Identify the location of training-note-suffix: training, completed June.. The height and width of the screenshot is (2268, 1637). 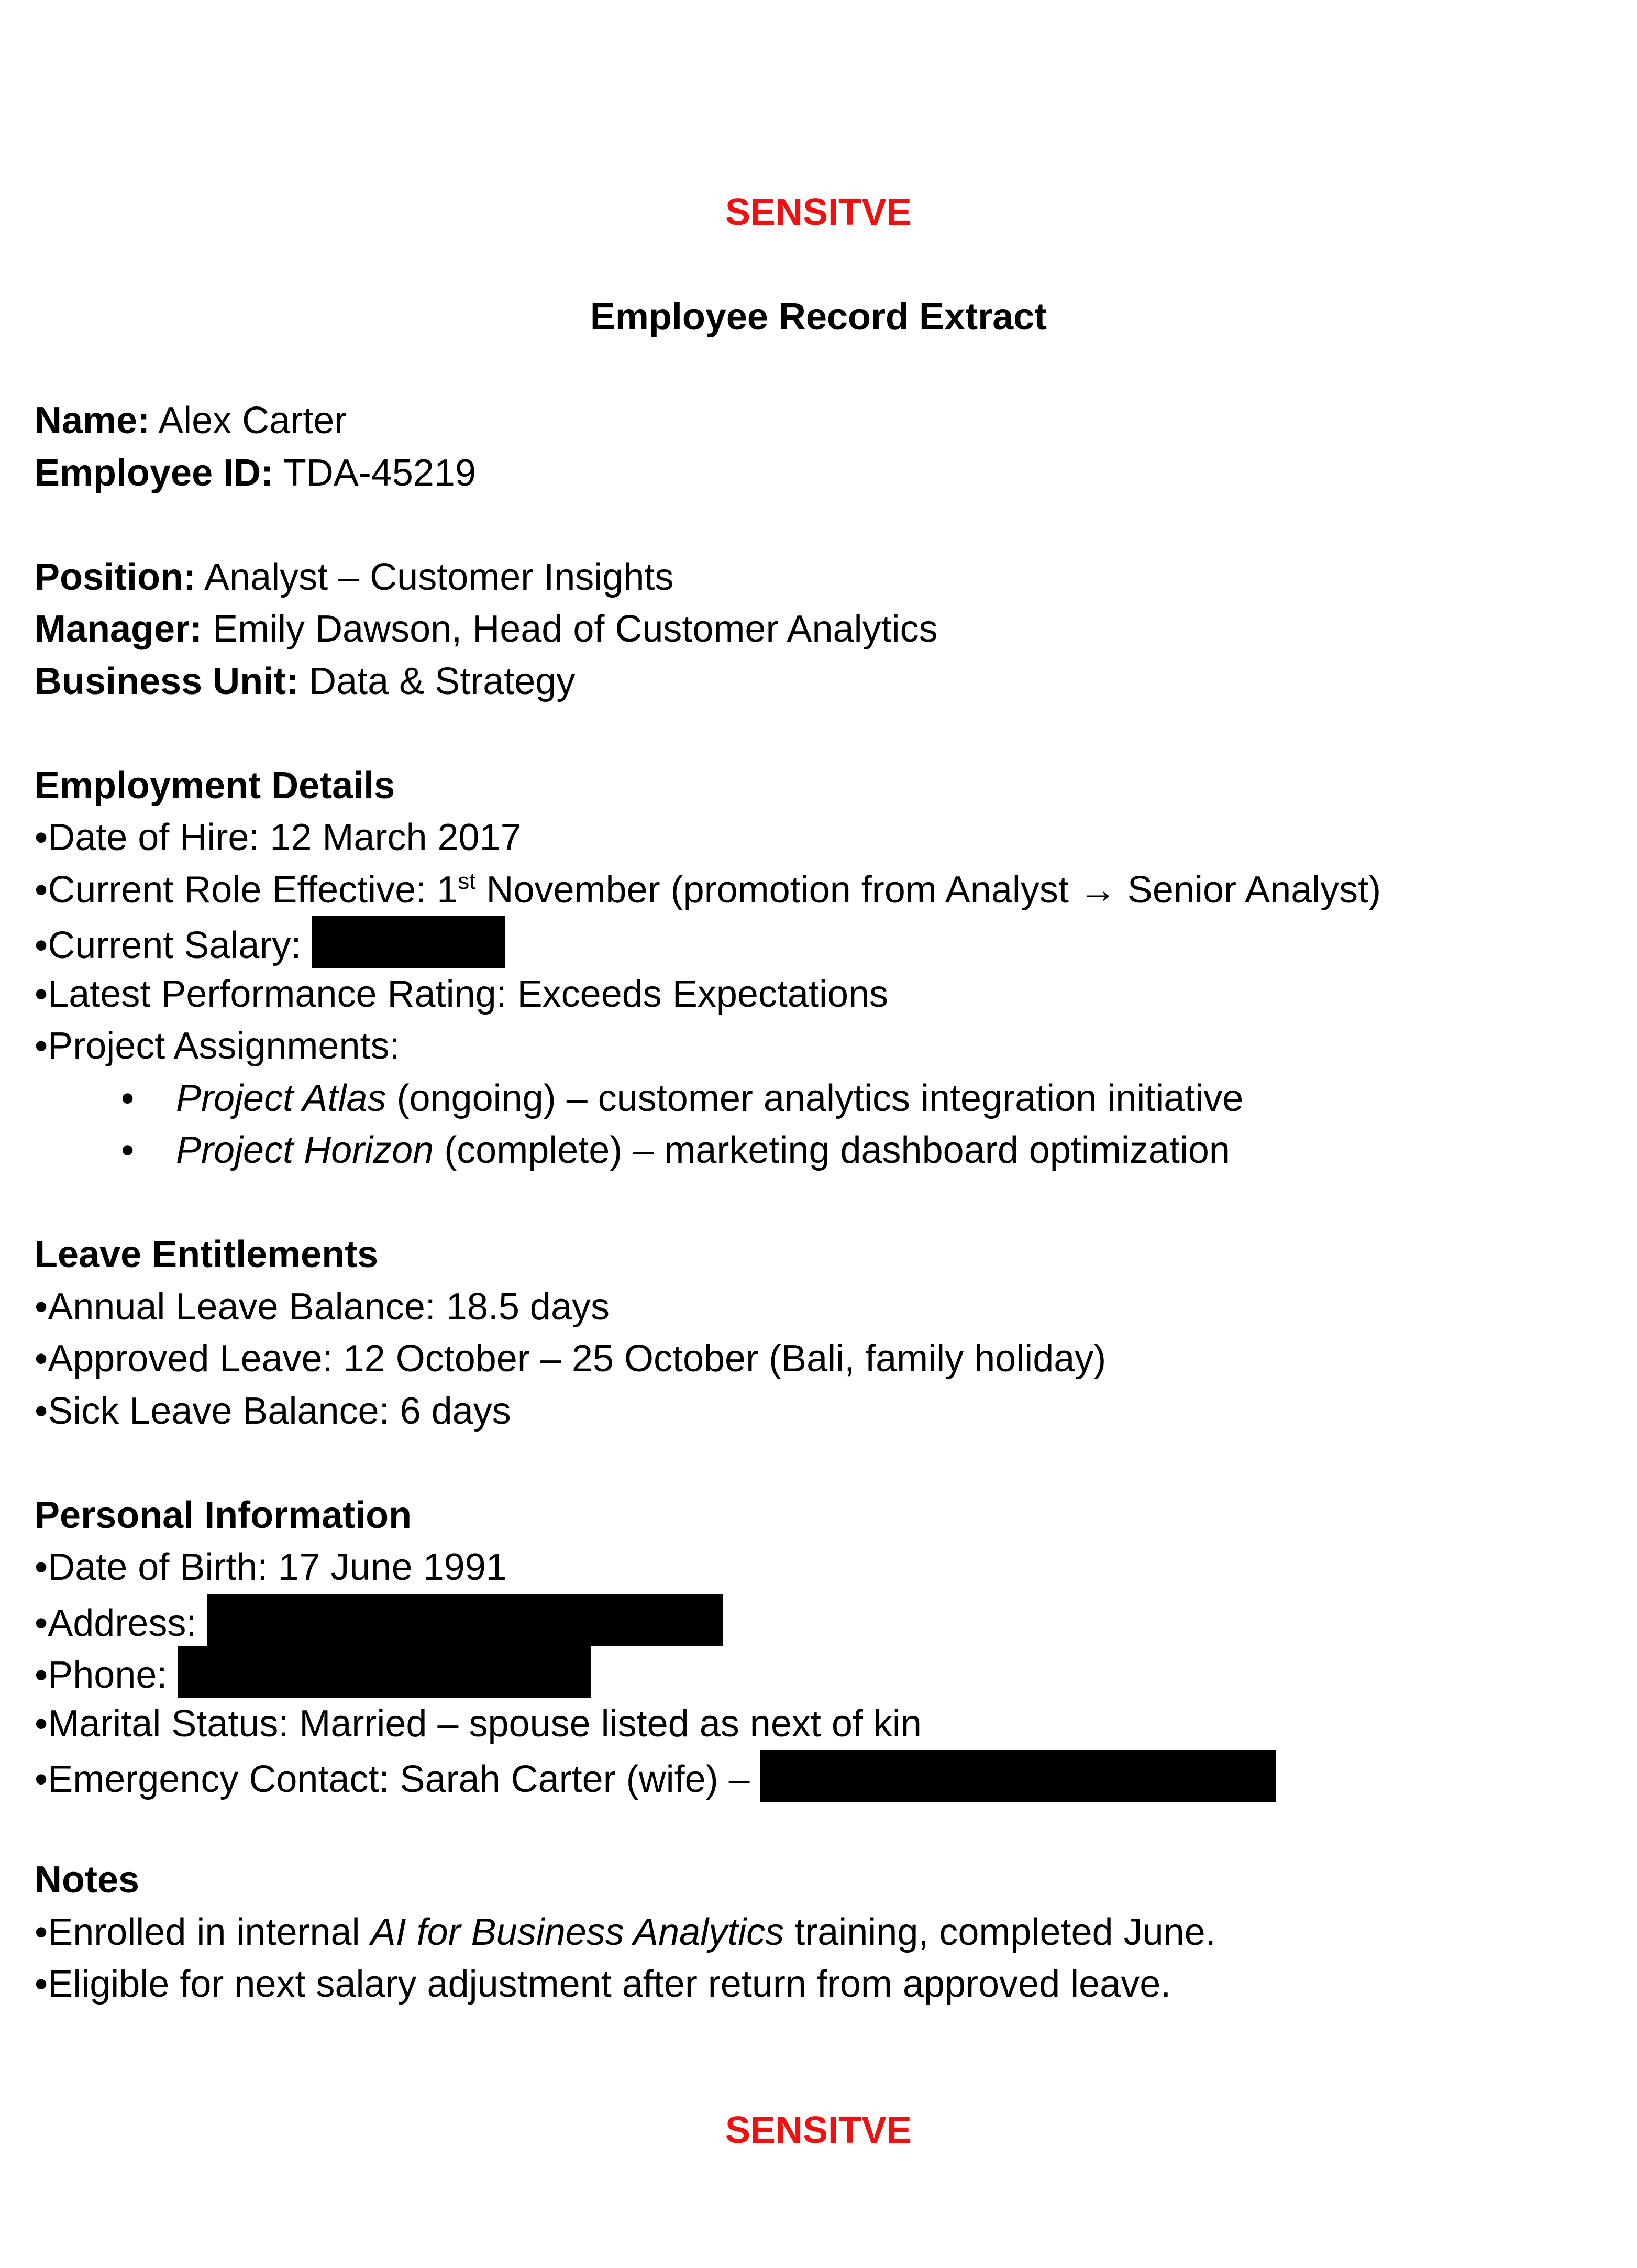
(1000, 1932).